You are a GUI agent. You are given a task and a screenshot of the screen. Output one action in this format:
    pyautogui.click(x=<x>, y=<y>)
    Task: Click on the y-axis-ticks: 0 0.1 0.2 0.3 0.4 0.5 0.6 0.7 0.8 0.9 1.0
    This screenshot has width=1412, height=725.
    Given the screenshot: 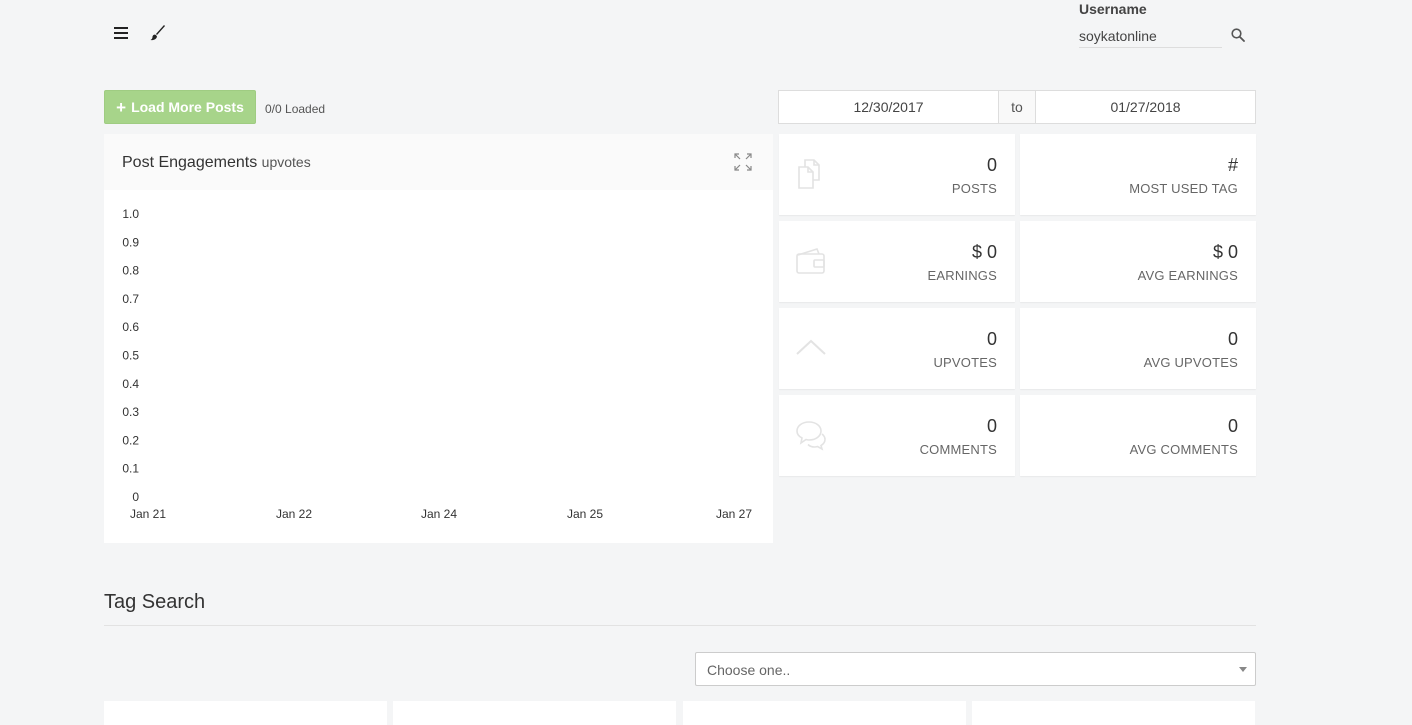 What is the action you would take?
    pyautogui.click(x=130, y=355)
    